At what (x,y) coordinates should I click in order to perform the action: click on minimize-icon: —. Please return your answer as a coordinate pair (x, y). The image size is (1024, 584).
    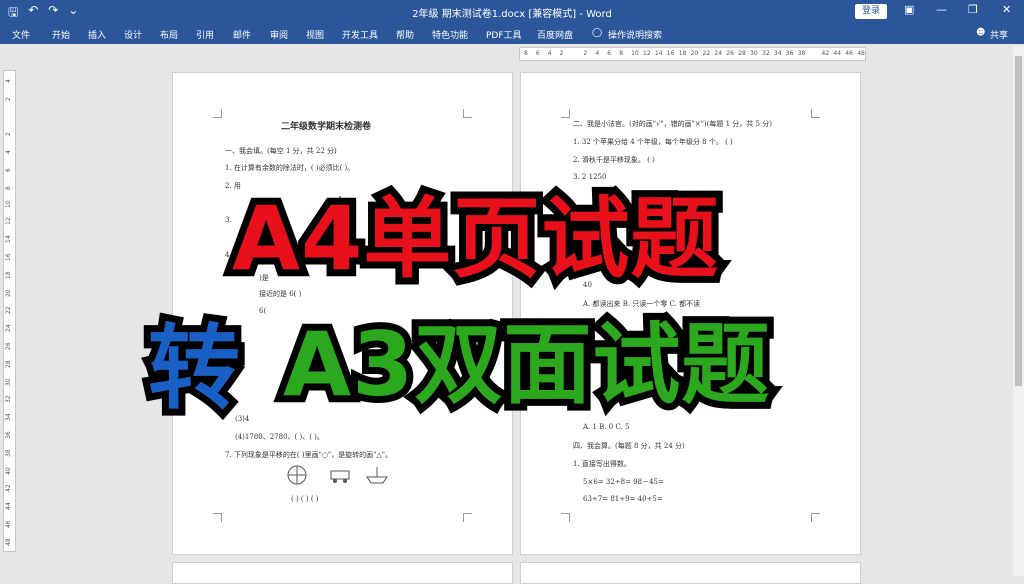
    Looking at the image, I should click on (941, 9).